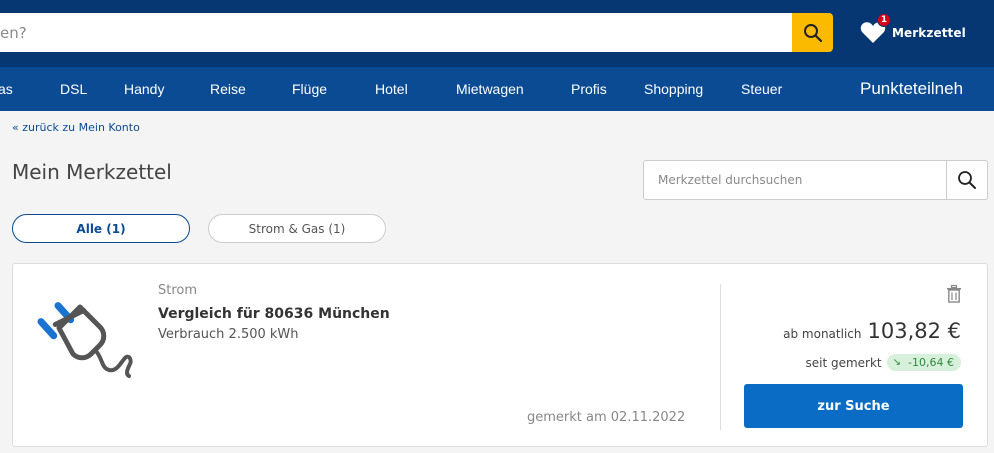 The width and height of the screenshot is (994, 453). What do you see at coordinates (589, 89) in the screenshot?
I see `nav-item-profis: Profis` at bounding box center [589, 89].